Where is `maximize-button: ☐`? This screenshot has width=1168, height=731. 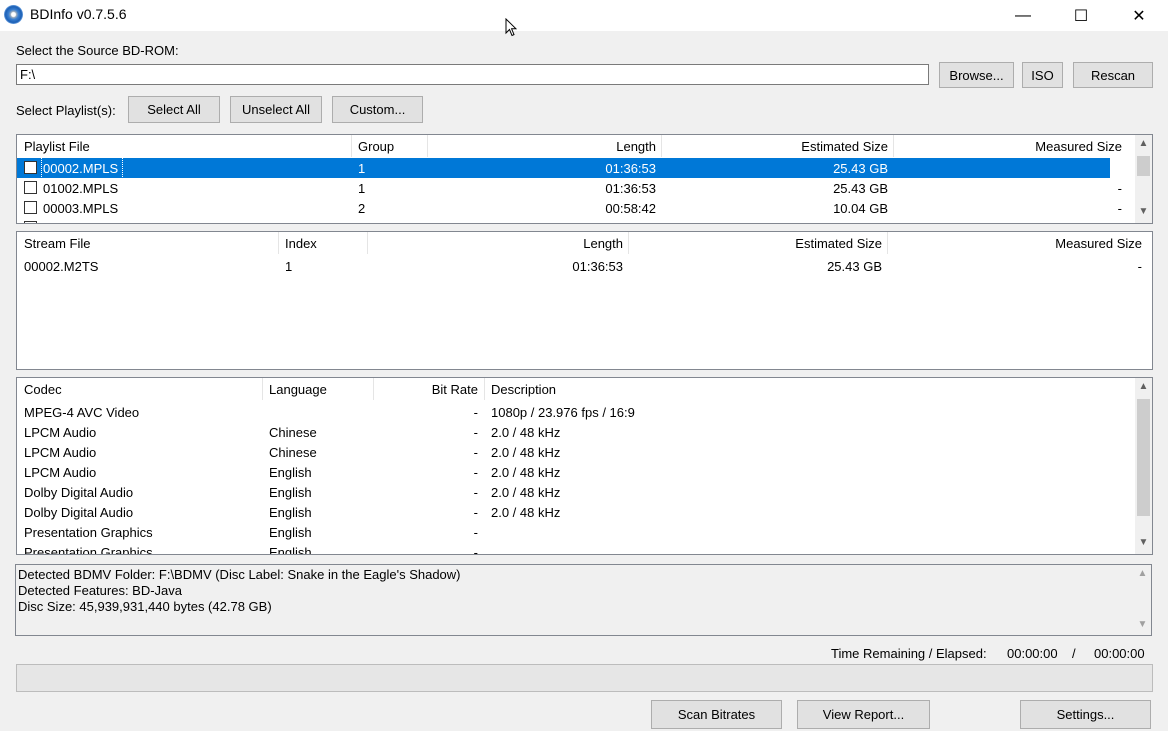
maximize-button: ☐ is located at coordinates (1081, 15).